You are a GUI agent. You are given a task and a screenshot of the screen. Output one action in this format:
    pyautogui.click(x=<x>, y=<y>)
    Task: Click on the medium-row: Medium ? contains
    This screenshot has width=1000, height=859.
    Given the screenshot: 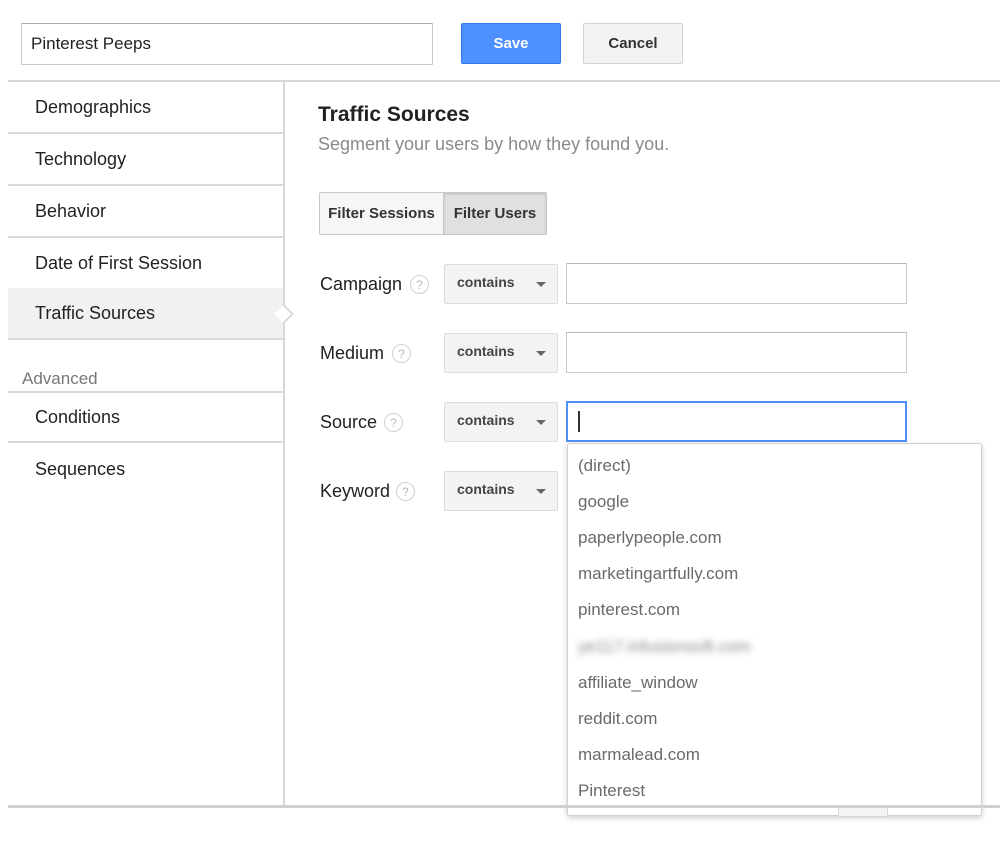 What is the action you would take?
    pyautogui.click(x=500, y=353)
    